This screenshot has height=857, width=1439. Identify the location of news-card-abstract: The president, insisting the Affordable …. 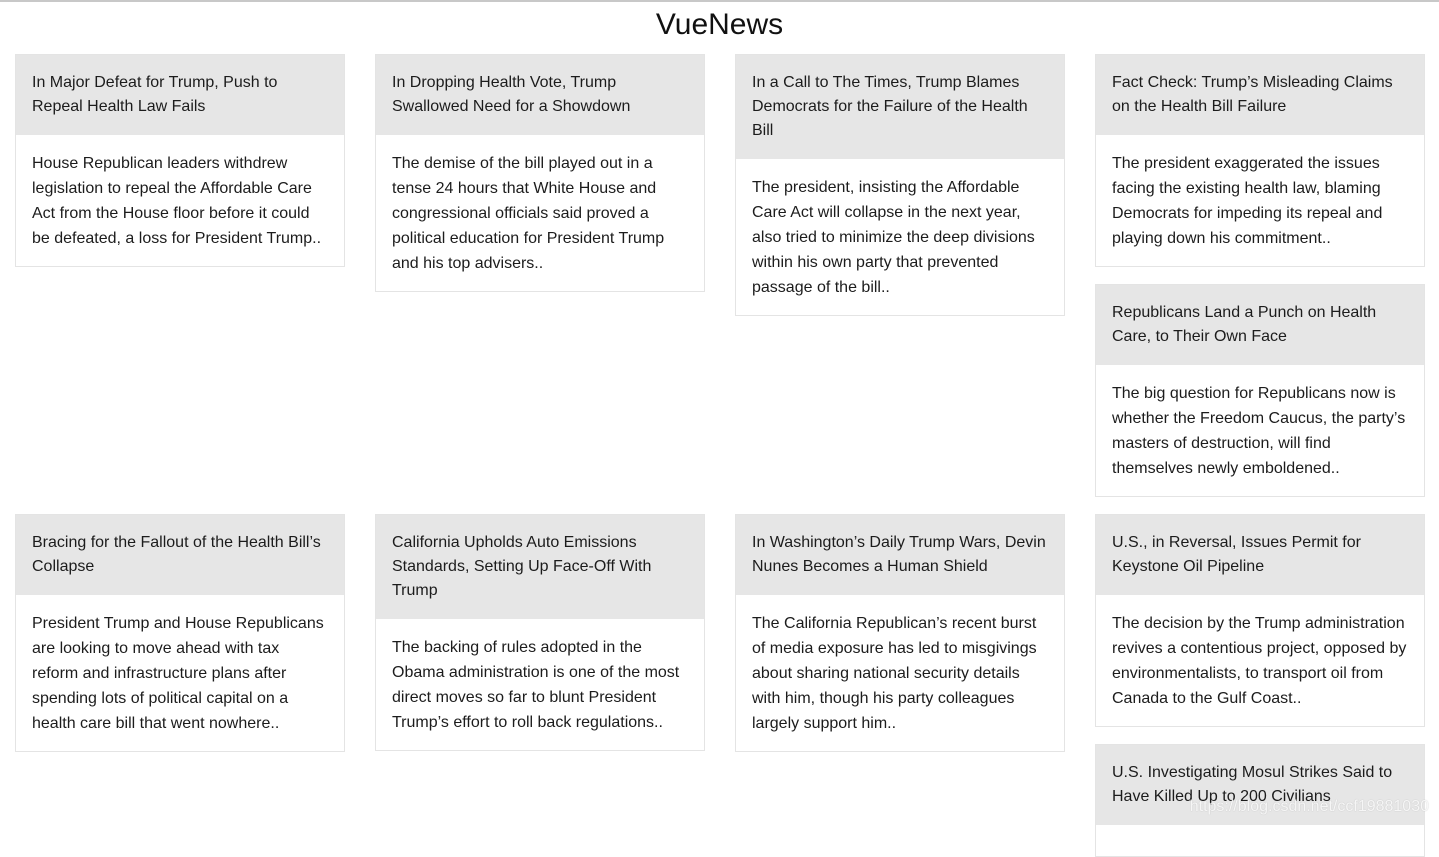
(893, 237).